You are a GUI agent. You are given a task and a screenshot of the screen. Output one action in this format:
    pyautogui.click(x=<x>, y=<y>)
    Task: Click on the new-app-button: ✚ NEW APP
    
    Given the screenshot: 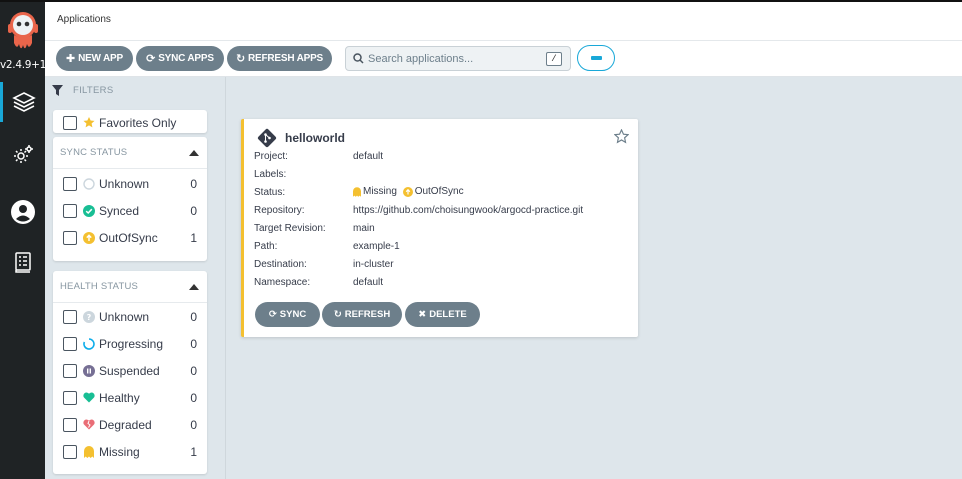 What is the action you would take?
    pyautogui.click(x=94, y=58)
    